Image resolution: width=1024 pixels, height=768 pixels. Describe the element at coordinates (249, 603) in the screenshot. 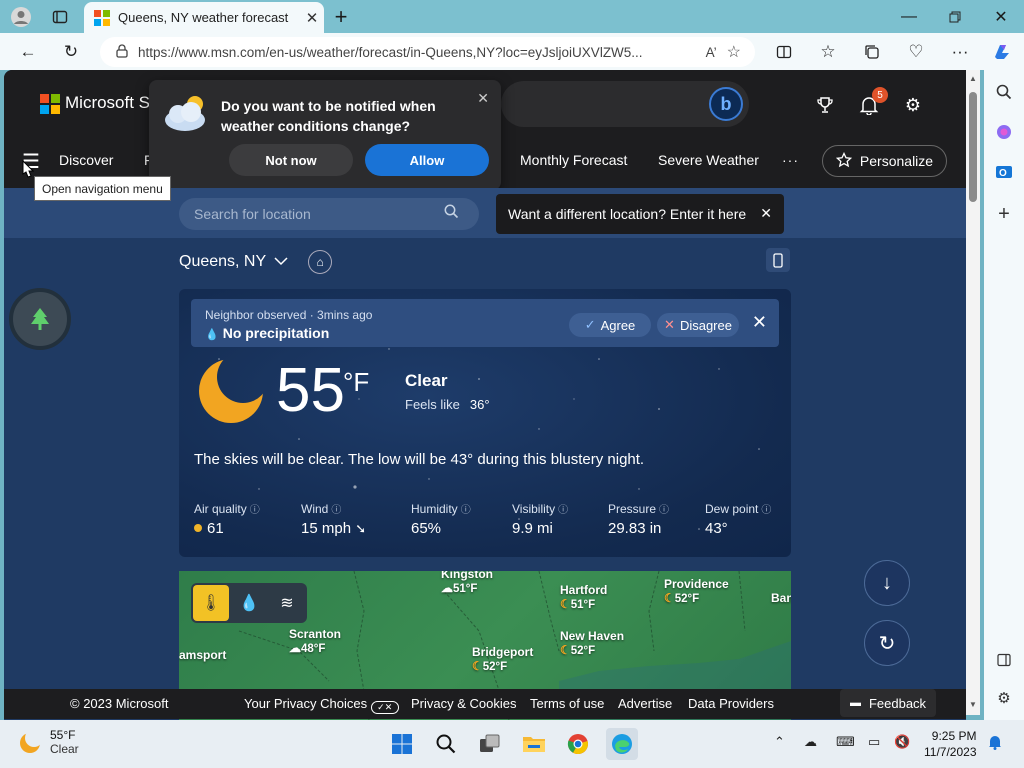

I see `precipitation-layer-icon: 💧` at that location.